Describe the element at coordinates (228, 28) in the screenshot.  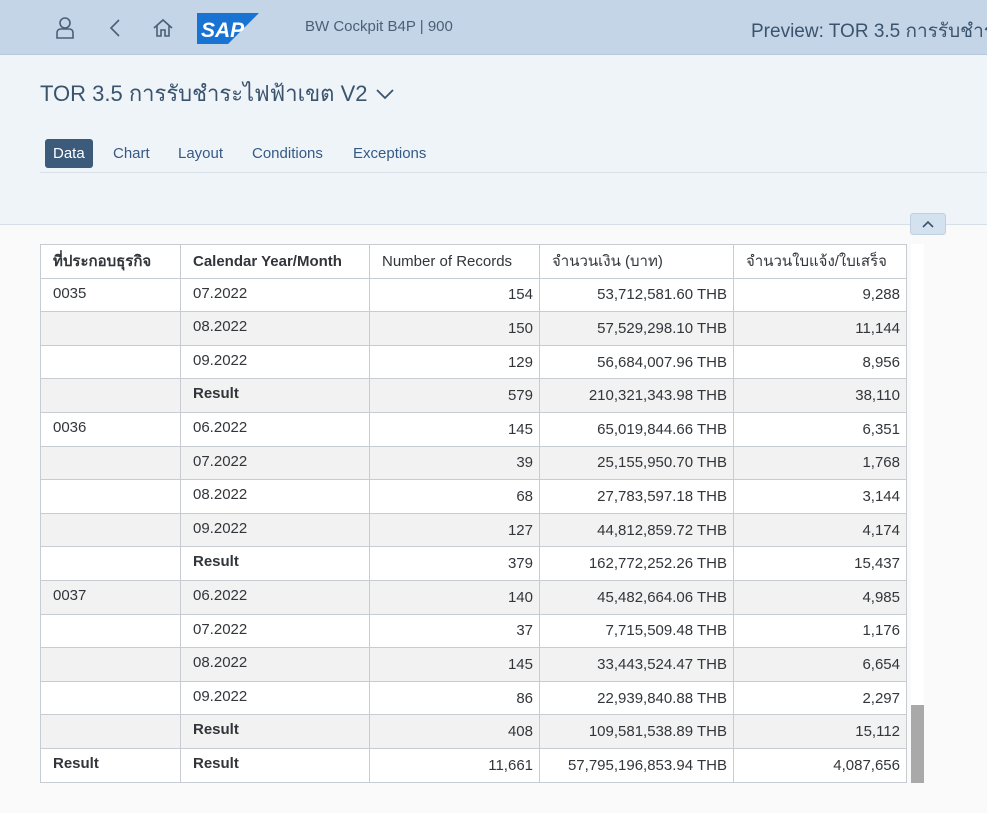
I see `sap-logo: SAP` at that location.